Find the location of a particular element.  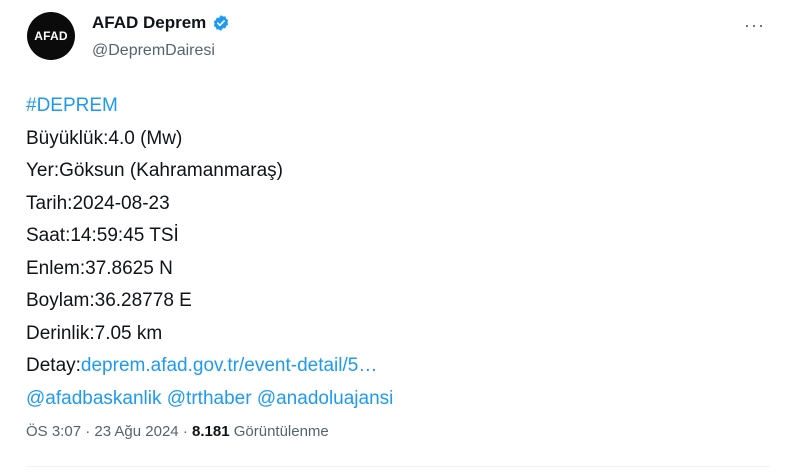

hashtag-link: #DEPREM is located at coordinates (72, 105).